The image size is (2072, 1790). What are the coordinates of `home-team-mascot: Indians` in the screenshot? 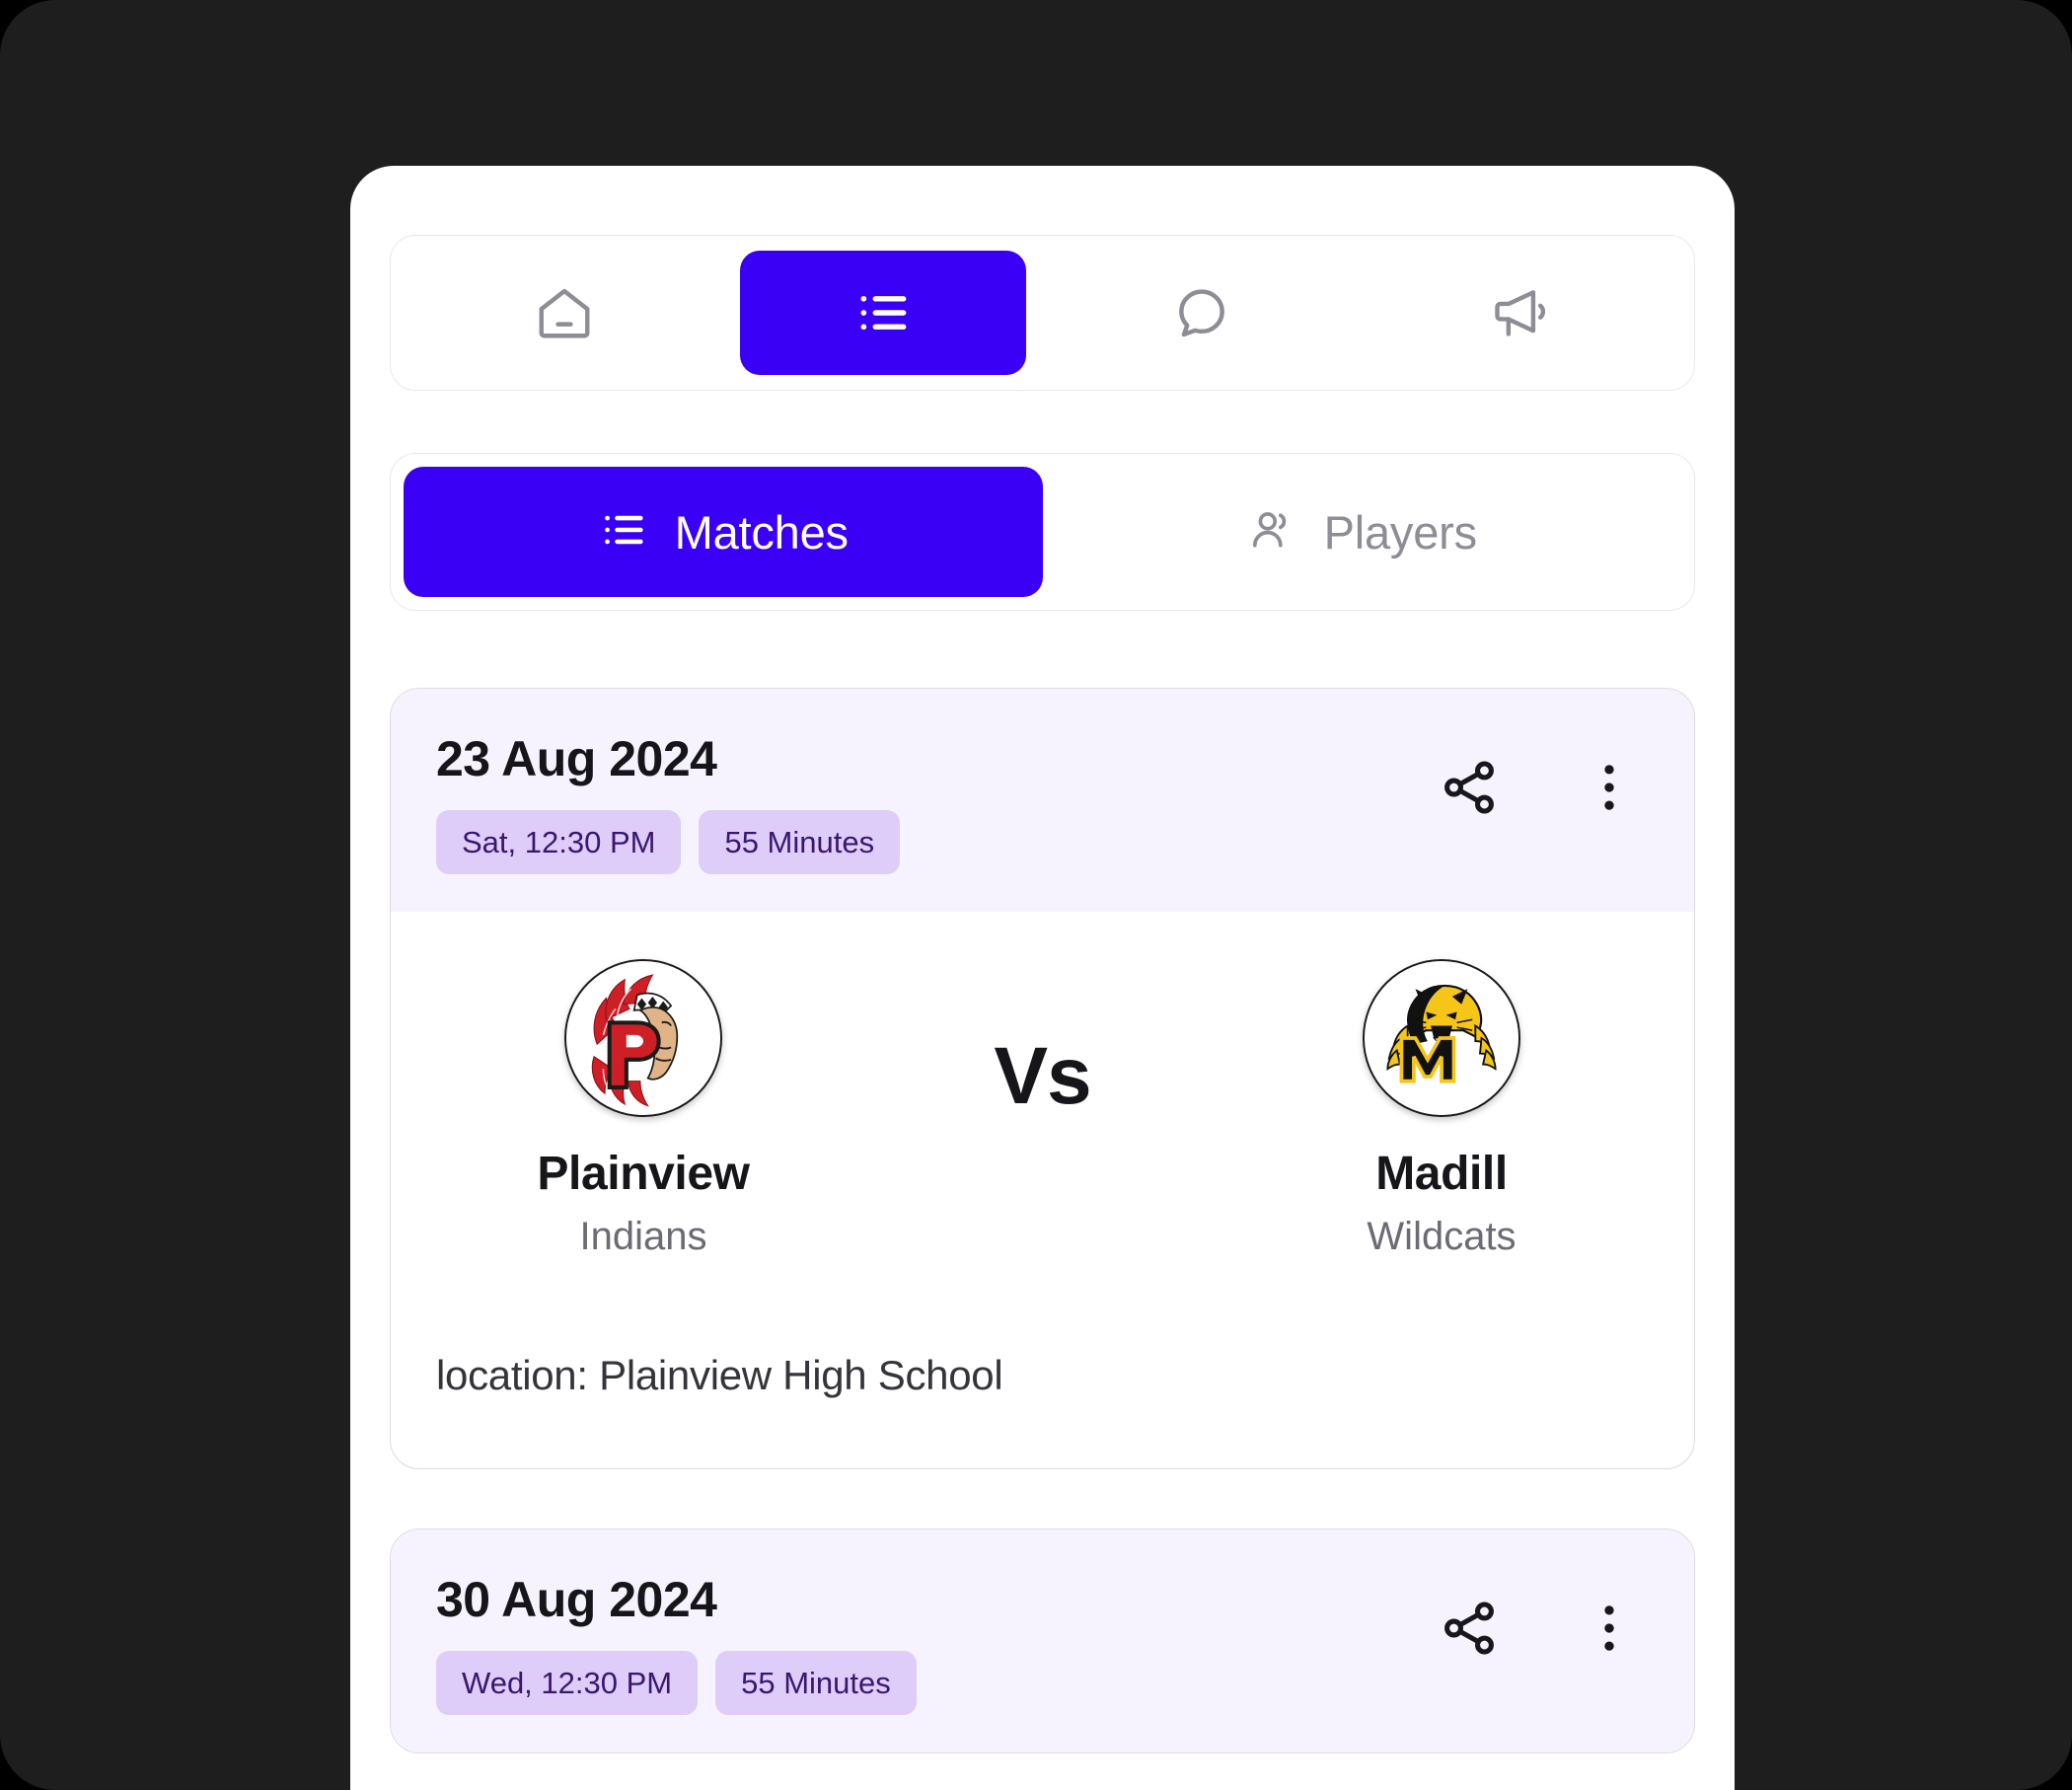 It's located at (643, 1236).